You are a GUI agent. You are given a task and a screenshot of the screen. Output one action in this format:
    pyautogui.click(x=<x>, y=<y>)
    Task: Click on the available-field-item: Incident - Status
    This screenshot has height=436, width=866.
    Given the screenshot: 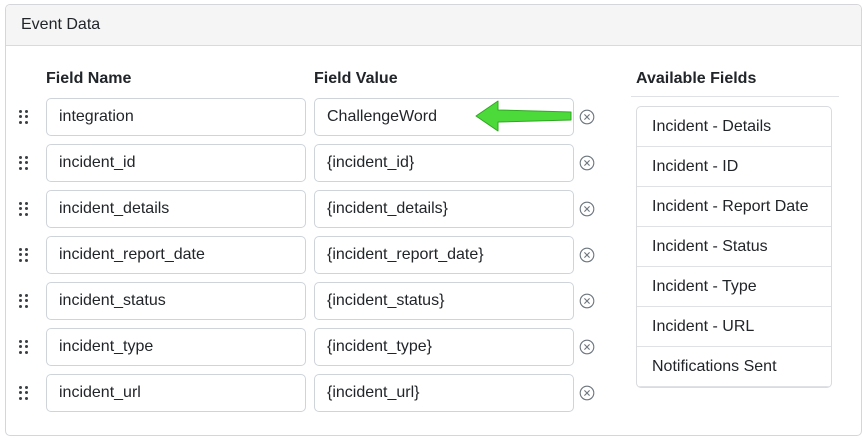 What is the action you would take?
    pyautogui.click(x=734, y=247)
    